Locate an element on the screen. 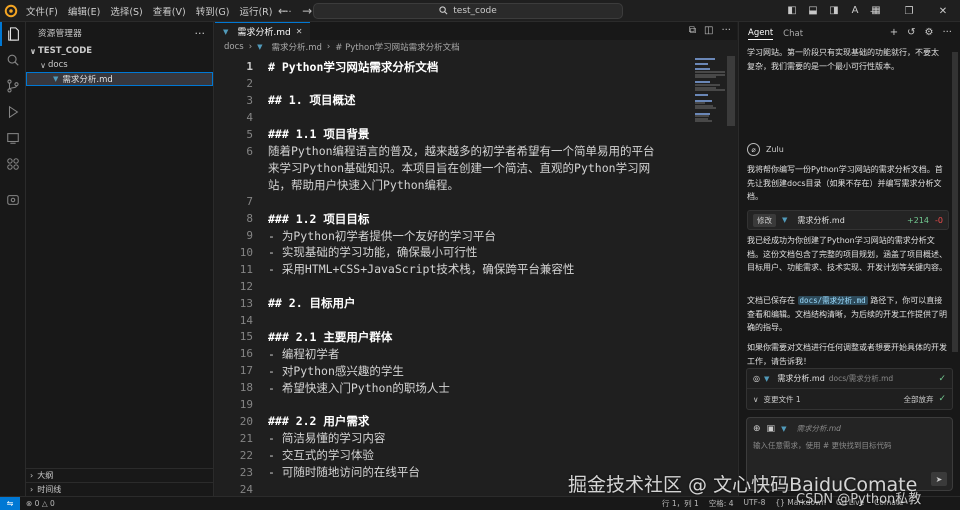  changed-file-row: ◎ ▼ 需求分析.md docs/需求分析.md ✓ is located at coordinates (849, 379).